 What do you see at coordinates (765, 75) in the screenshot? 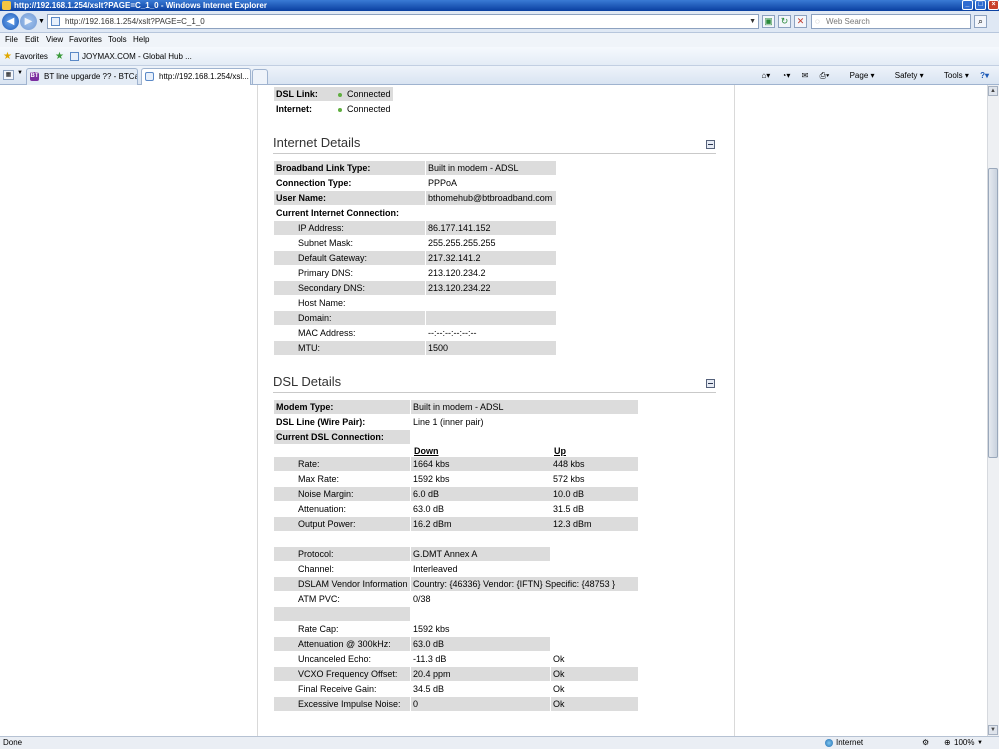
I see `home-icon: ⌂▾` at bounding box center [765, 75].